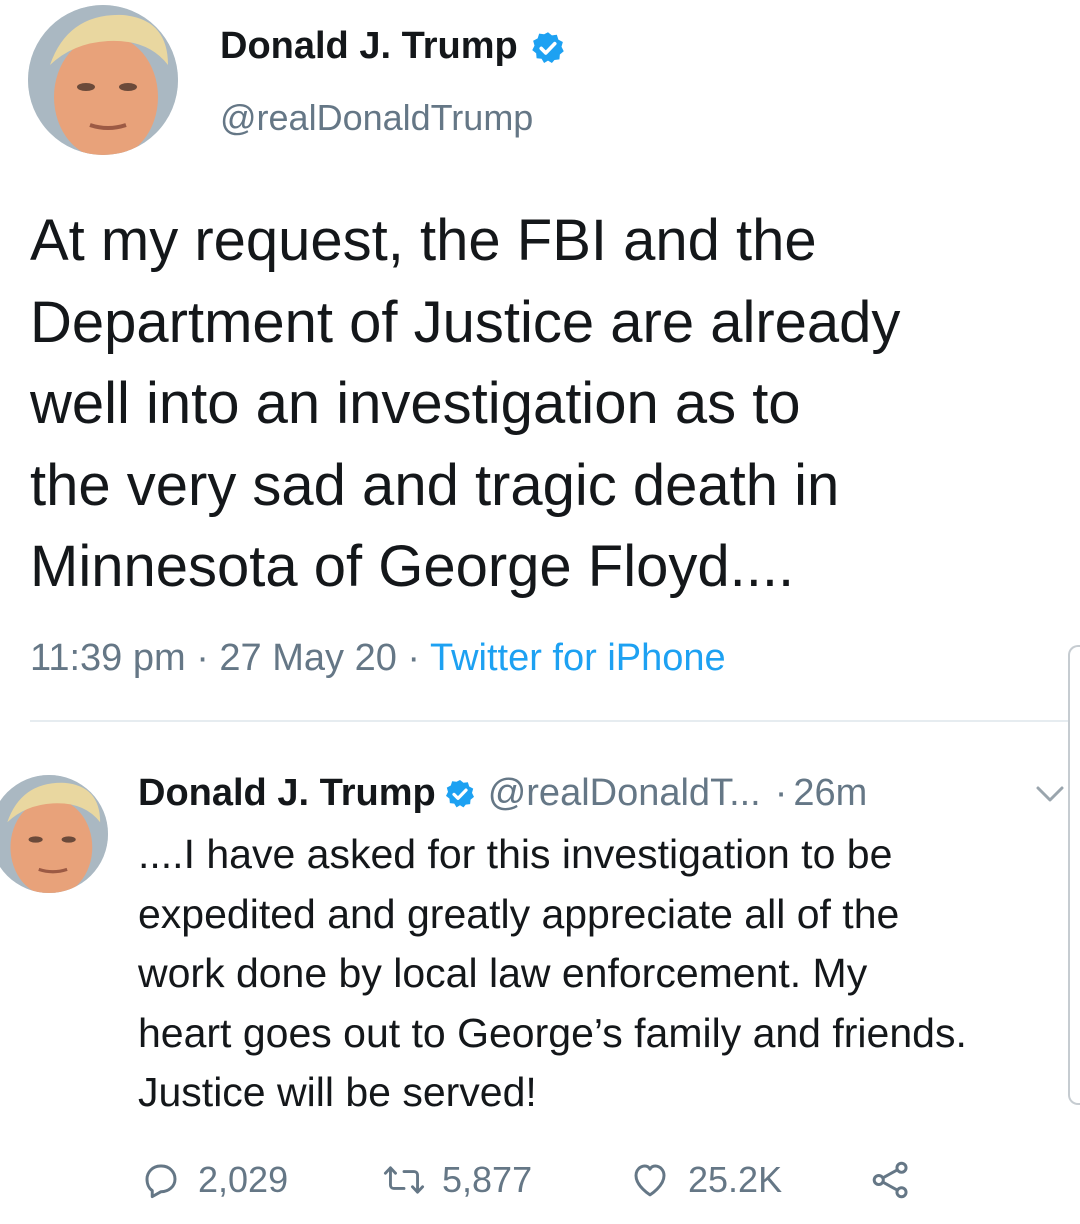 This screenshot has height=1224, width=1080. What do you see at coordinates (550, 721) in the screenshot?
I see `divider` at bounding box center [550, 721].